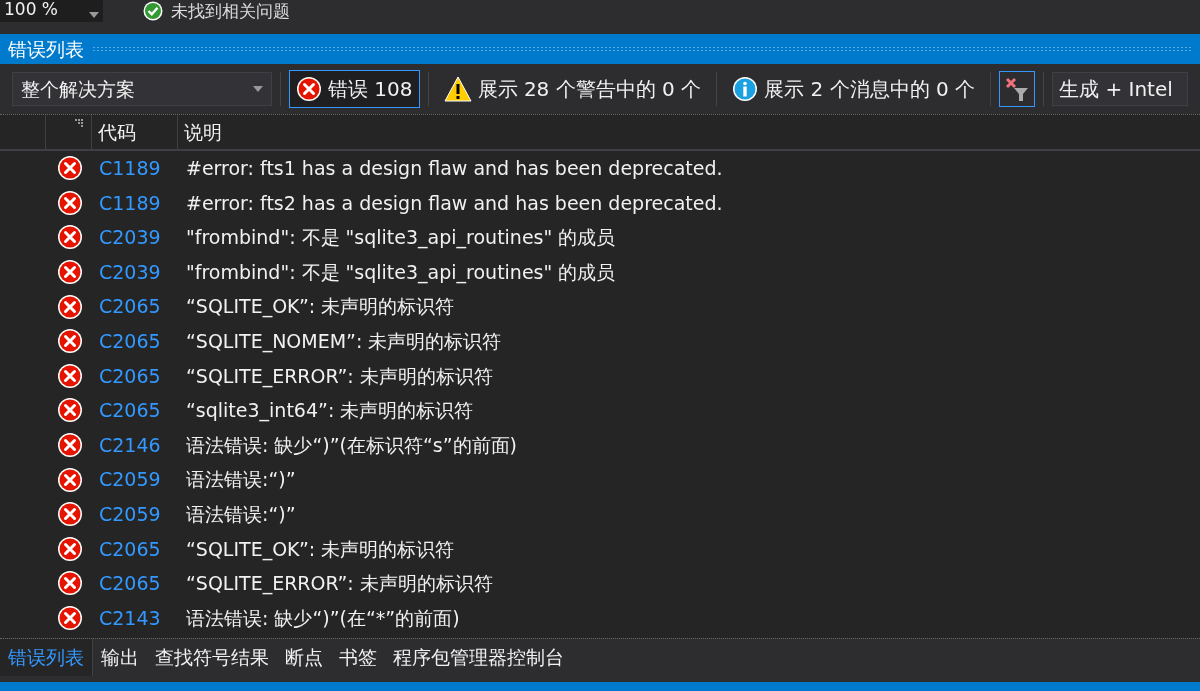 The width and height of the screenshot is (1200, 691). What do you see at coordinates (142, 89) in the screenshot?
I see `scope-dropdown: 整个解决方案` at bounding box center [142, 89].